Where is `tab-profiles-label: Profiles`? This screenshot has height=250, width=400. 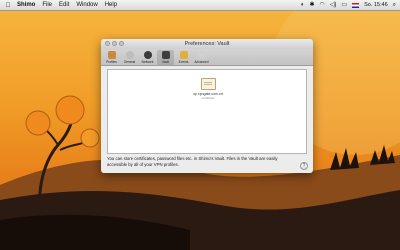 tab-profiles-label: Profiles is located at coordinates (111, 62).